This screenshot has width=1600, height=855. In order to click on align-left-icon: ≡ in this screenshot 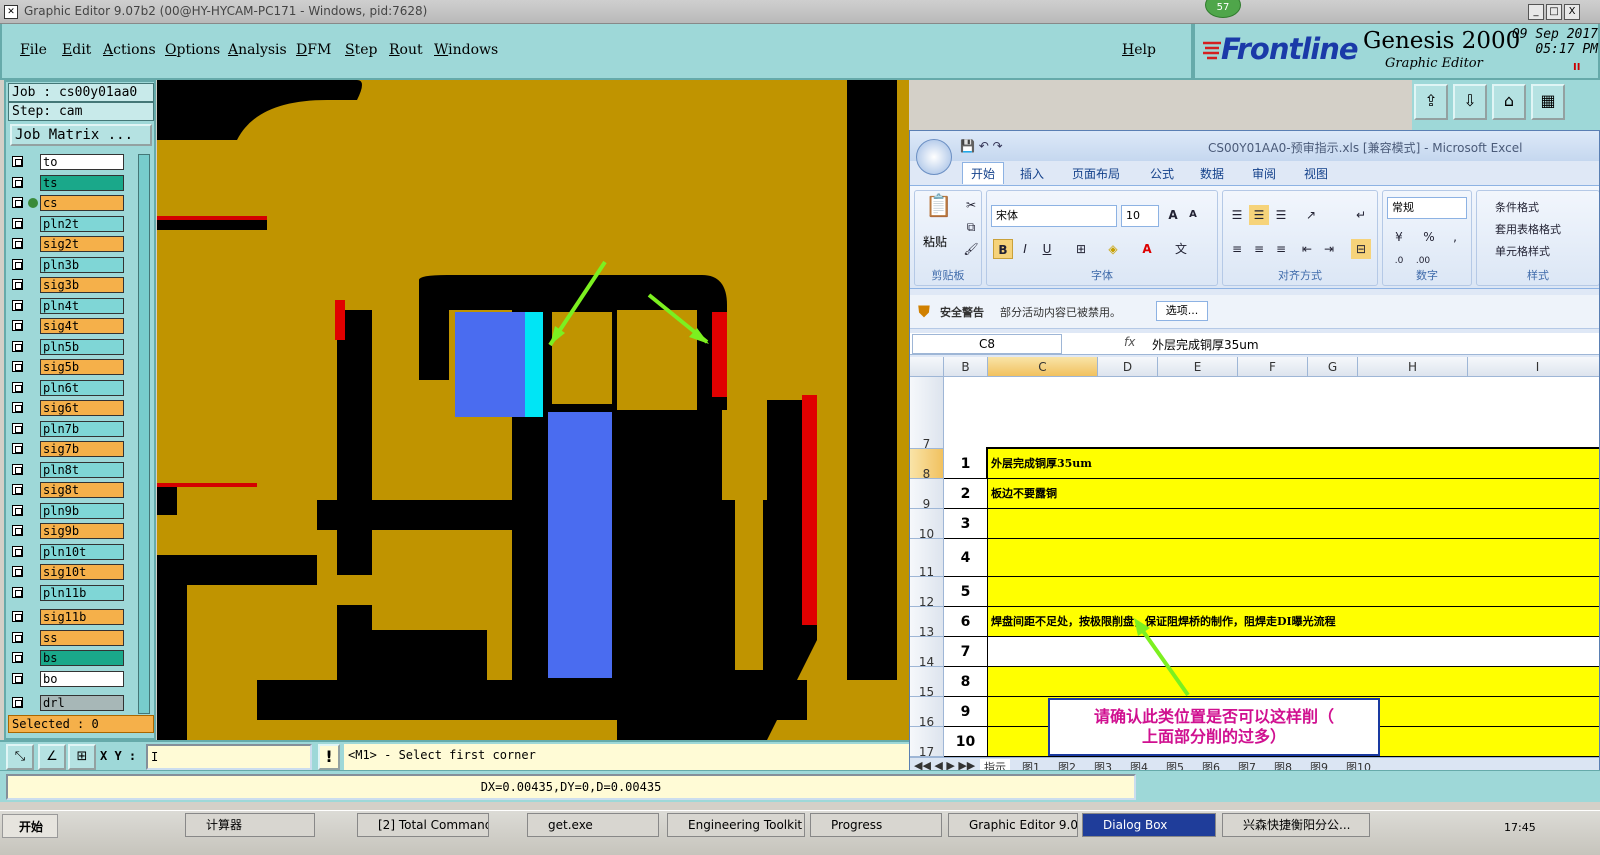, I will do `click(1237, 249)`.